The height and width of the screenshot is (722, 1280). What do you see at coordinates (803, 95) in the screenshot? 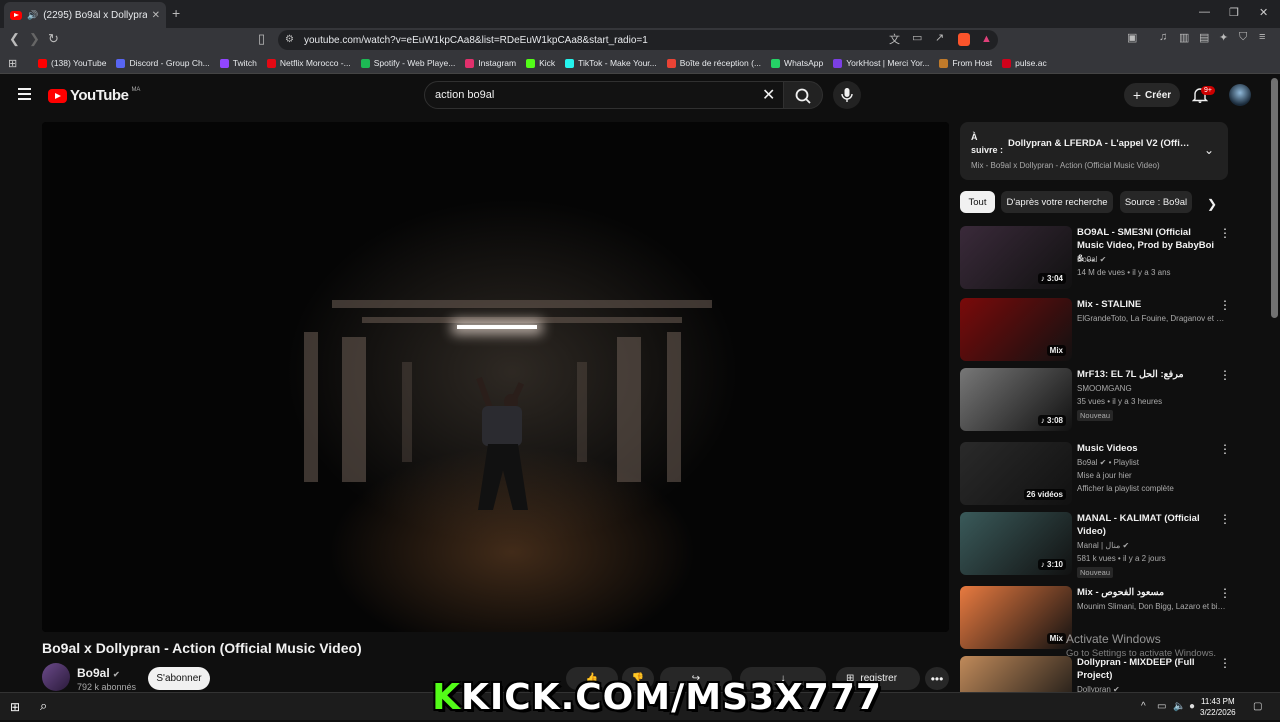
I see `search-button` at bounding box center [803, 95].